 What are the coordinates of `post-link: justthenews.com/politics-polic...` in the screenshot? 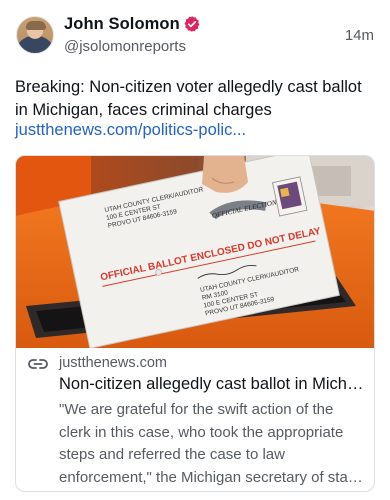 It's located at (130, 130).